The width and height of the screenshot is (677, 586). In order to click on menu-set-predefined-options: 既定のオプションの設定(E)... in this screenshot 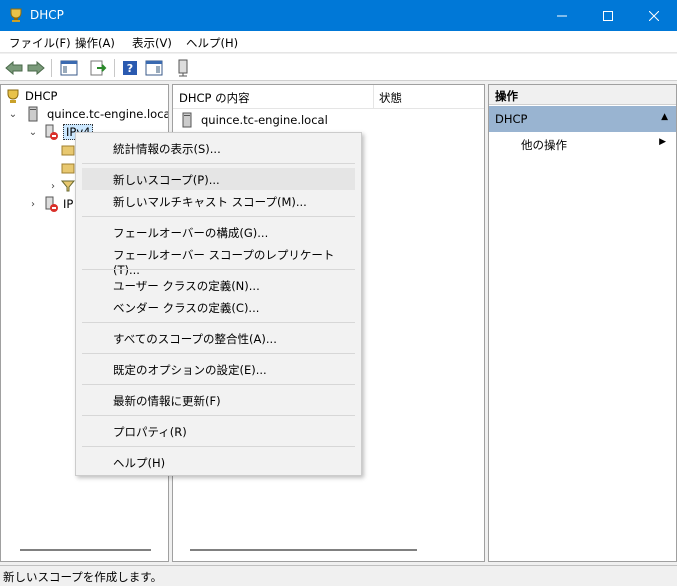, I will do `click(218, 369)`.